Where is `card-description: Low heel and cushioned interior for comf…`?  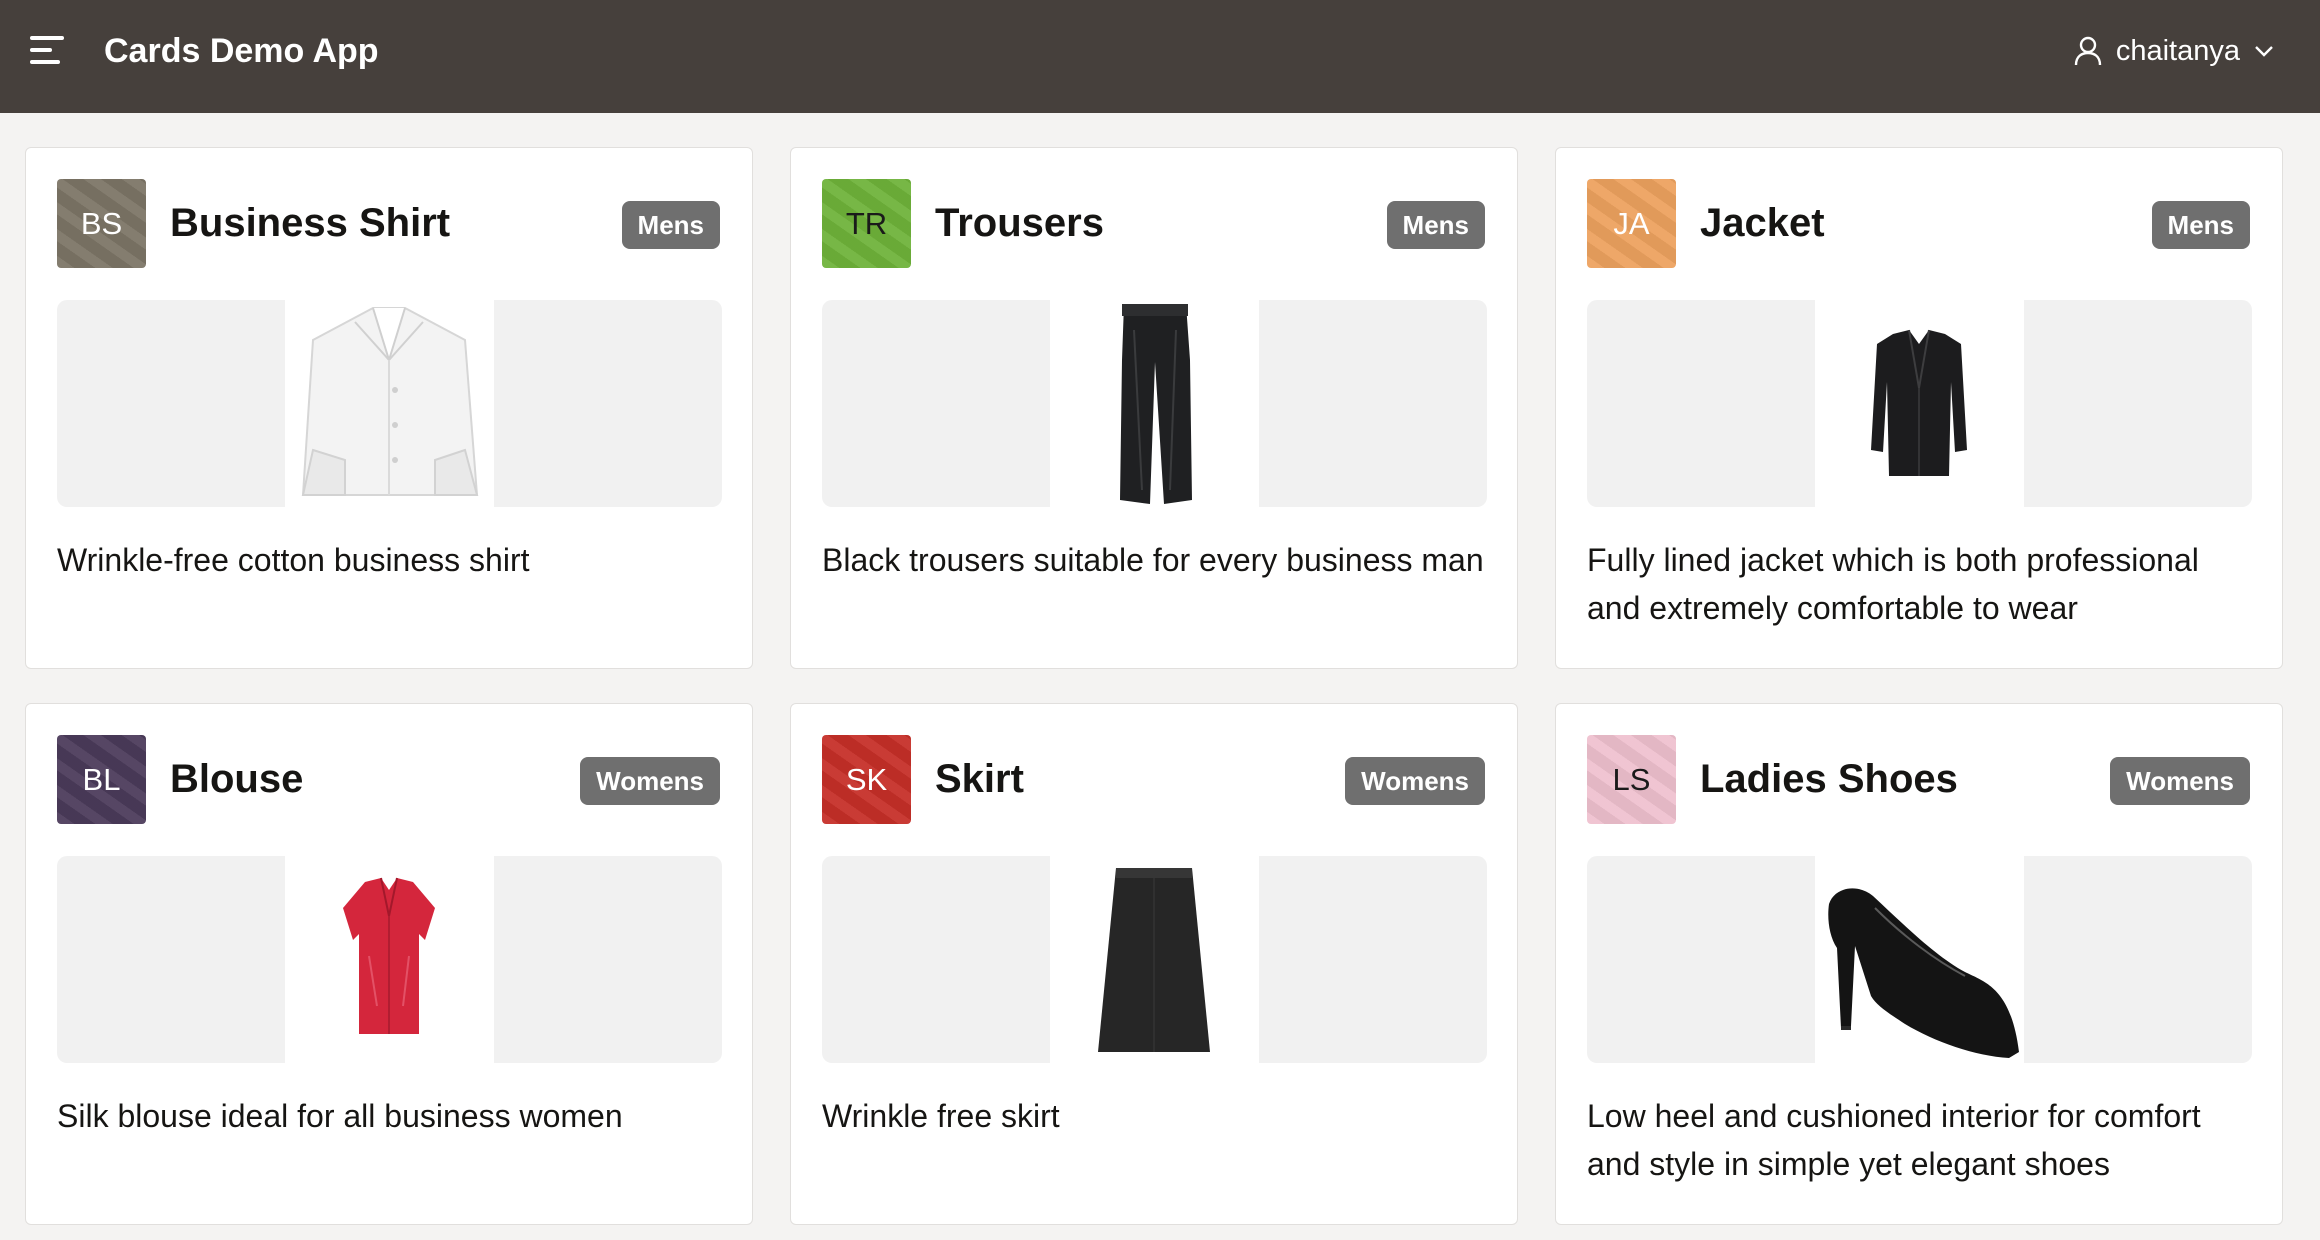 card-description: Low heel and cushioned interior for comf… is located at coordinates (1894, 1140).